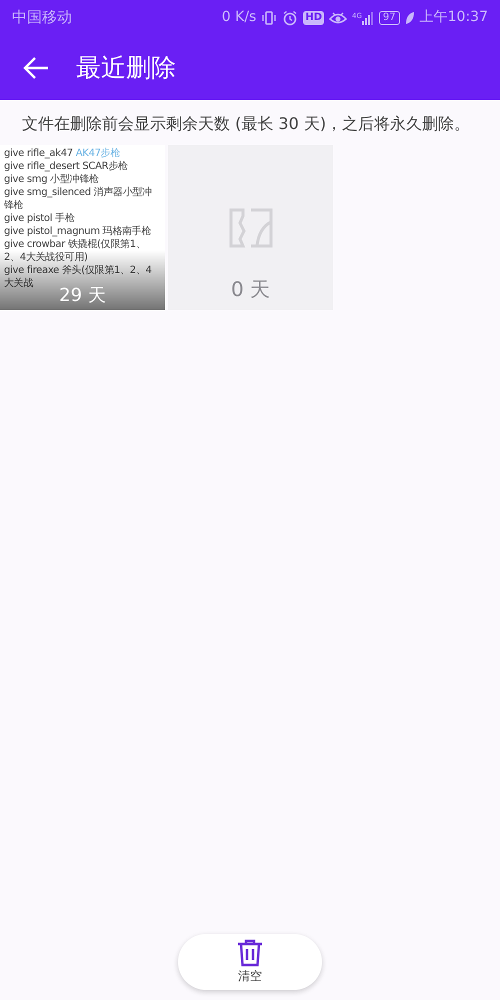 The height and width of the screenshot is (1000, 500). Describe the element at coordinates (409, 17) in the screenshot. I see `leaf-icon` at that location.